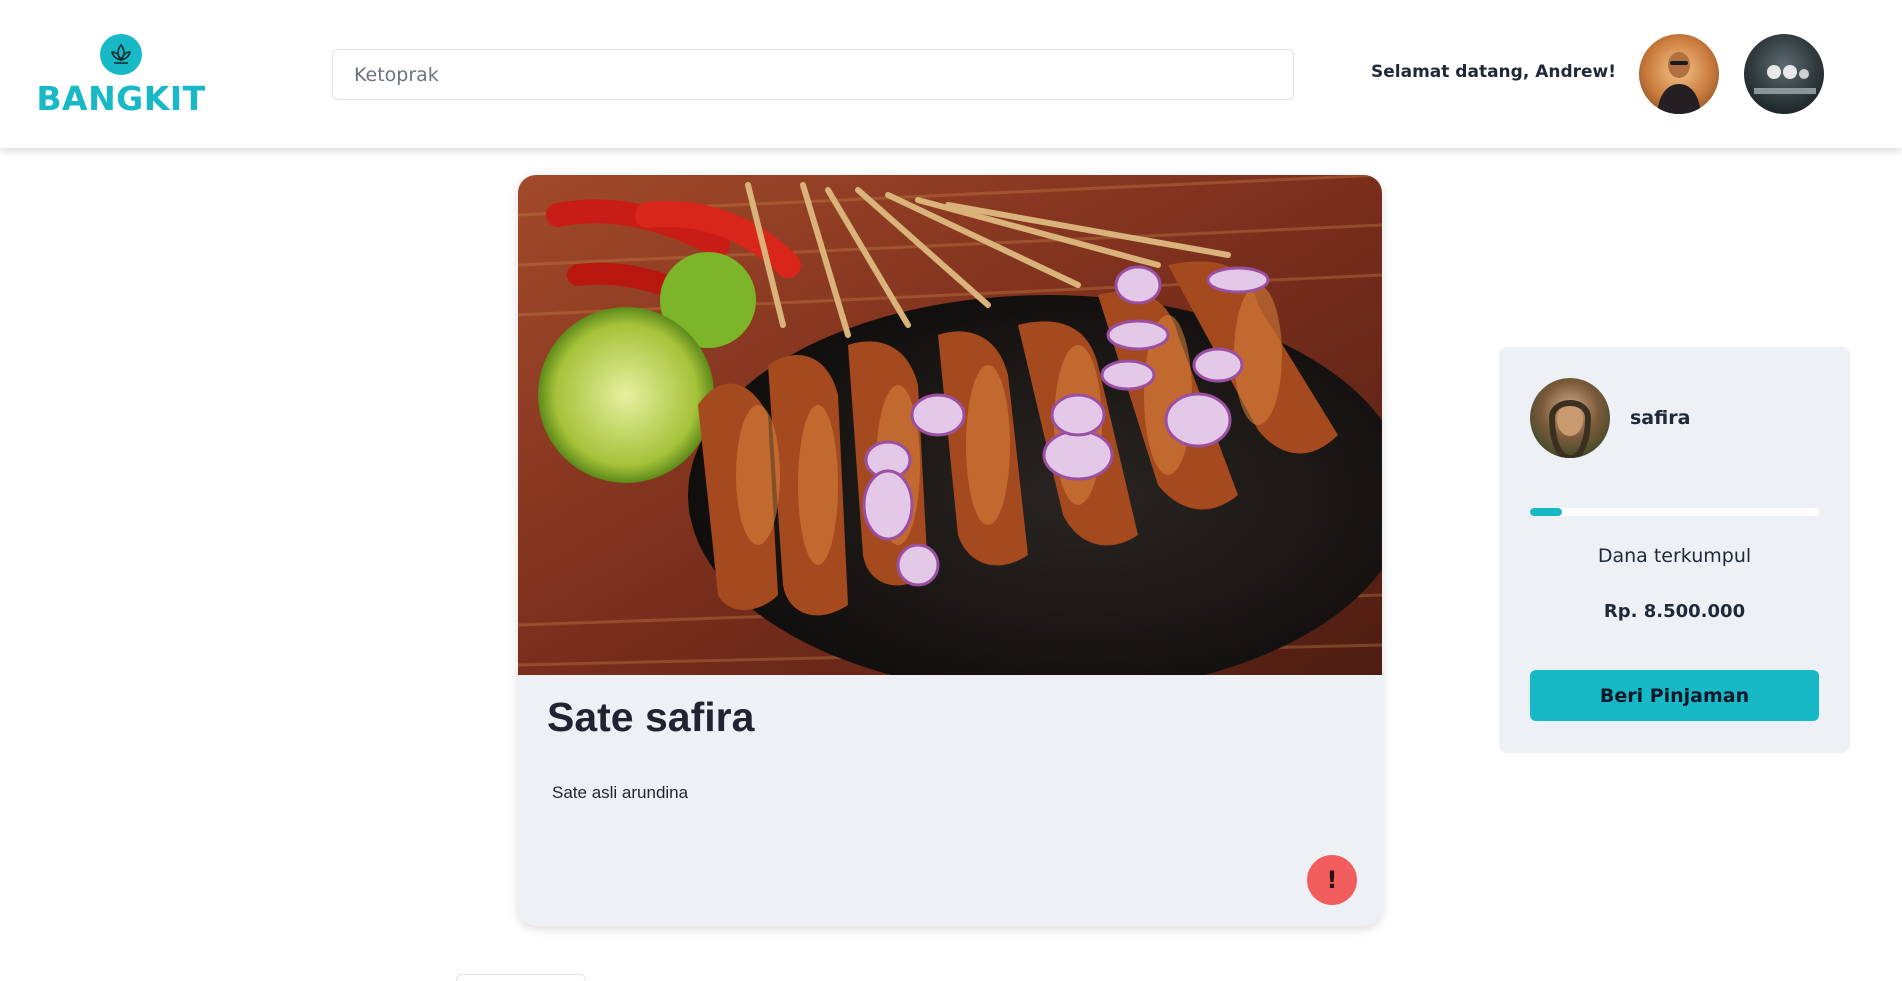  I want to click on lend-button: Beri Pinjaman, so click(1674, 695).